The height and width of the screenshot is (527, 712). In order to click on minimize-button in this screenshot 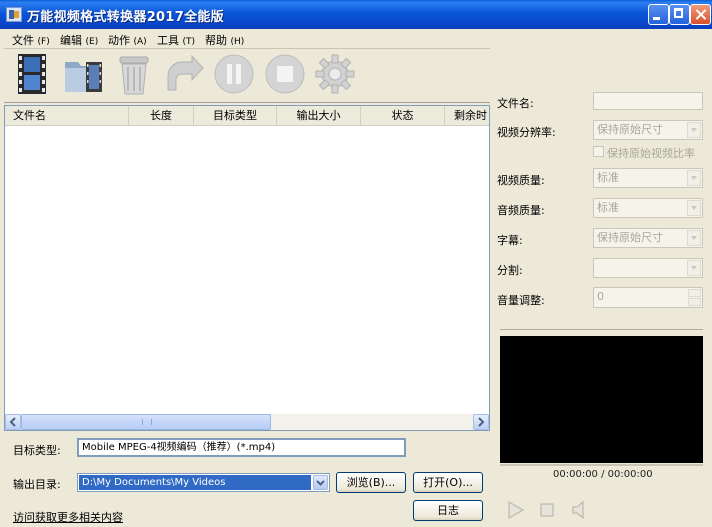, I will do `click(658, 14)`.